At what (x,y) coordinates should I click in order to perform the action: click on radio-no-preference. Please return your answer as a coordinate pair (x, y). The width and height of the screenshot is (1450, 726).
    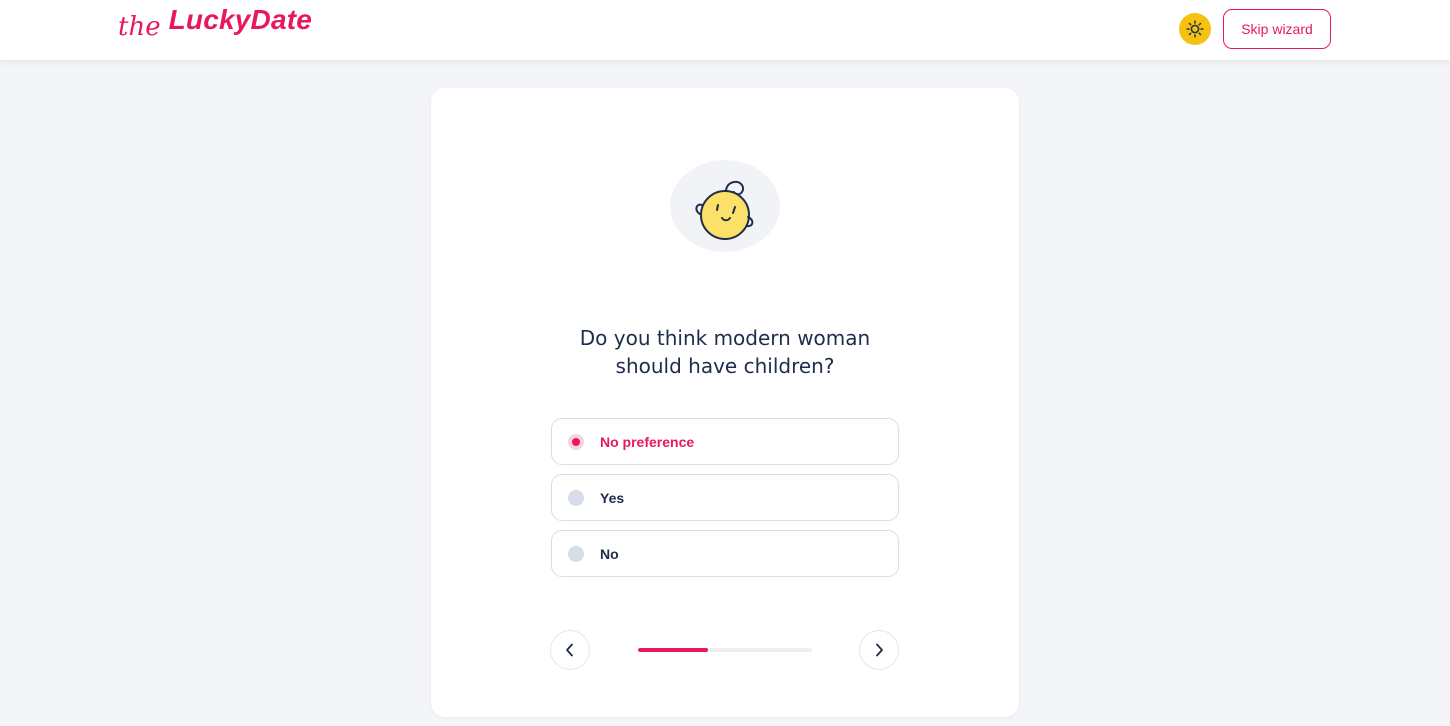
    Looking at the image, I should click on (576, 441).